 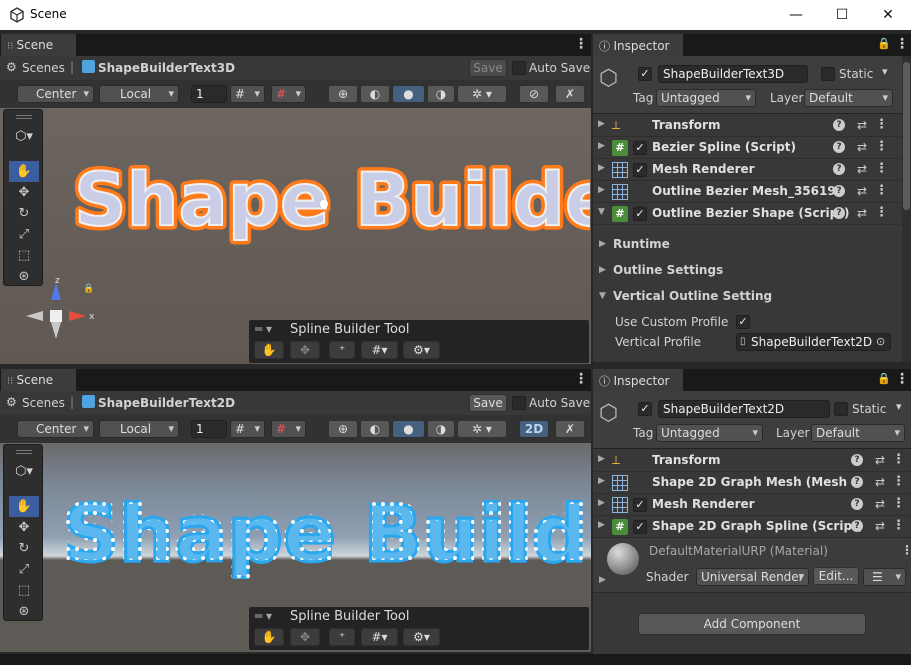 What do you see at coordinates (747, 148) in the screenshot?
I see `component-bezier-spline: ▶ # ✓ Bezier Spline (Script) ? ⇄ ⋮` at bounding box center [747, 148].